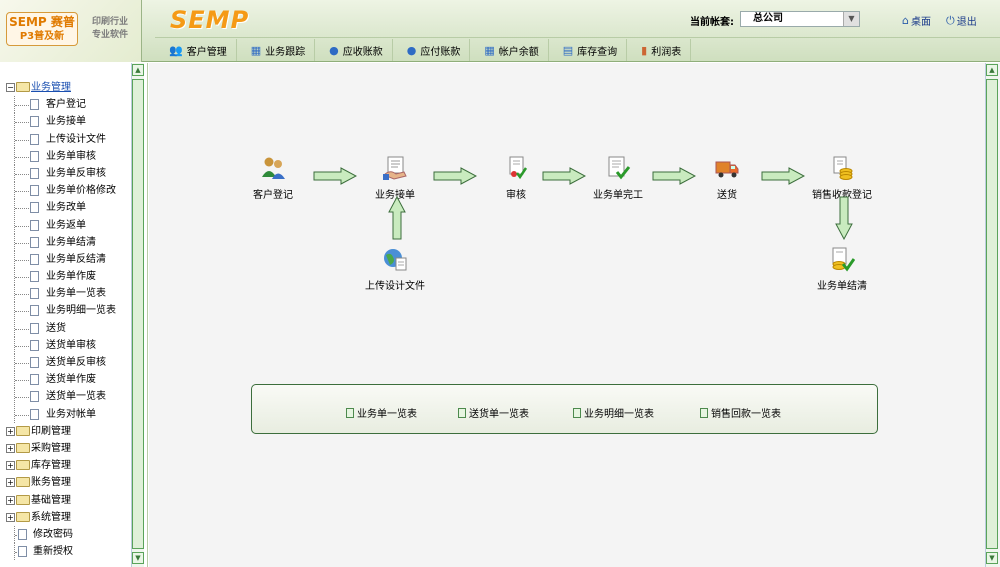 Image resolution: width=1000 pixels, height=567 pixels. Describe the element at coordinates (69, 552) in the screenshot. I see `tree-item: 重新授权` at that location.